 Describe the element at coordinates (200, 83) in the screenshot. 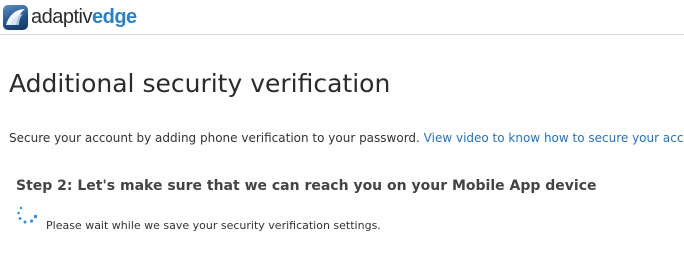

I see `page-title: Additional security verification` at that location.